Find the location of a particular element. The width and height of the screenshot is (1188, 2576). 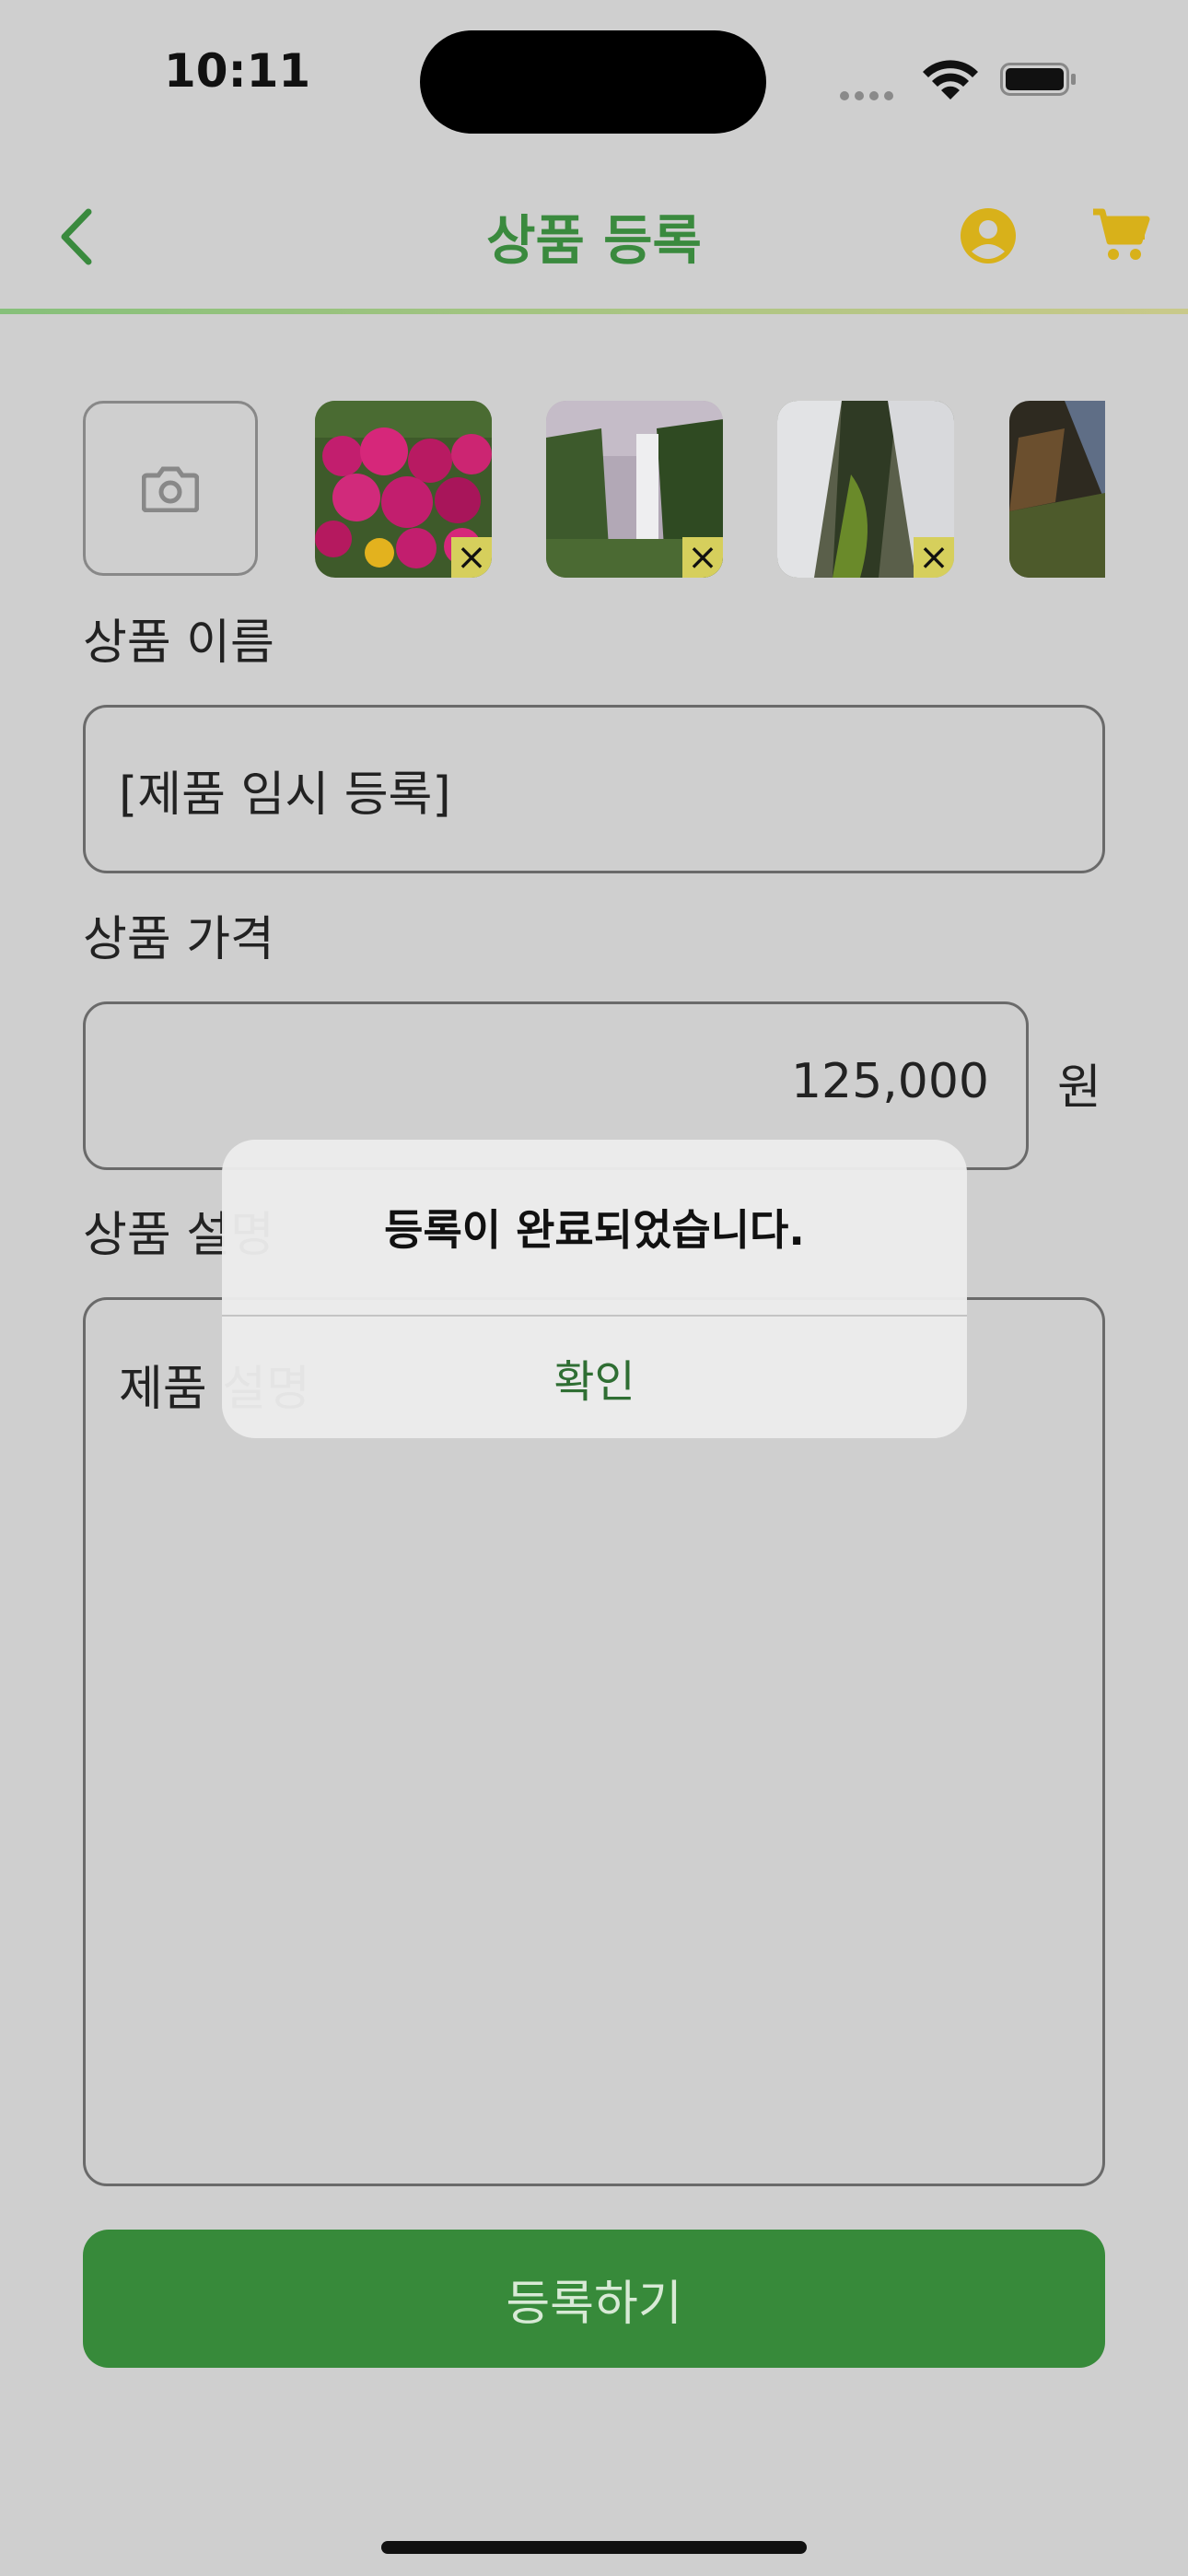

dynamic-island is located at coordinates (593, 82).